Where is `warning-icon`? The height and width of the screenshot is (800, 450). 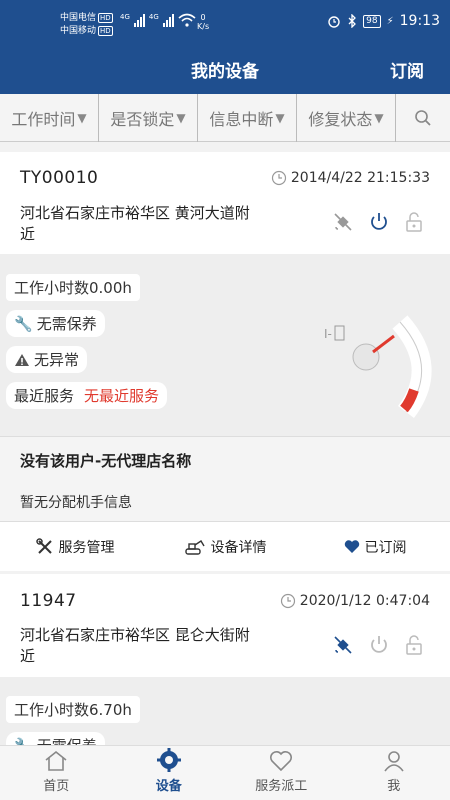
warning-icon is located at coordinates (22, 359).